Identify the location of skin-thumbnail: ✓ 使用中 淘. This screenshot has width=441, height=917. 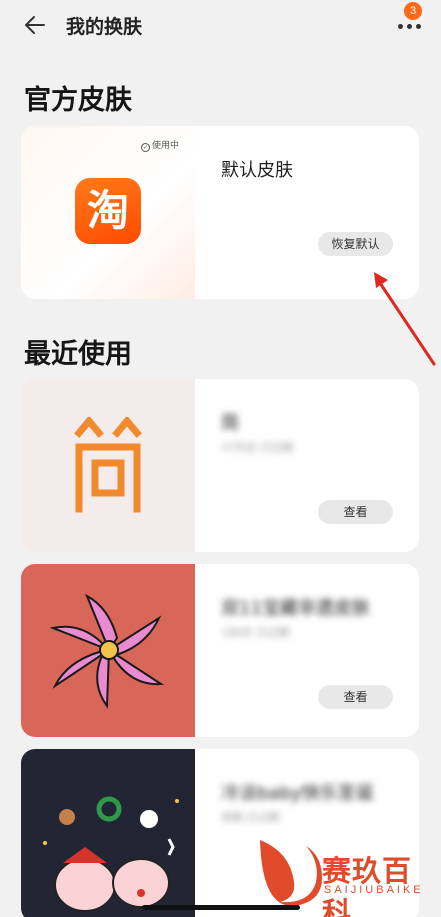
(108, 212).